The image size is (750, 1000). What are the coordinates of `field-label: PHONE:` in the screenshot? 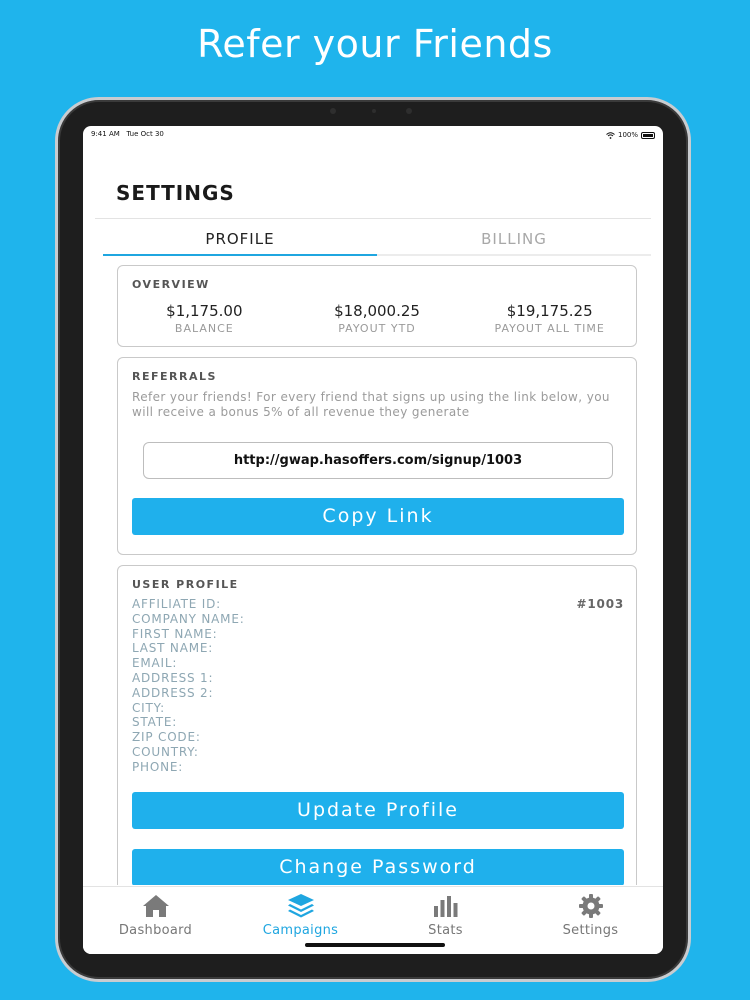 It's located at (158, 766).